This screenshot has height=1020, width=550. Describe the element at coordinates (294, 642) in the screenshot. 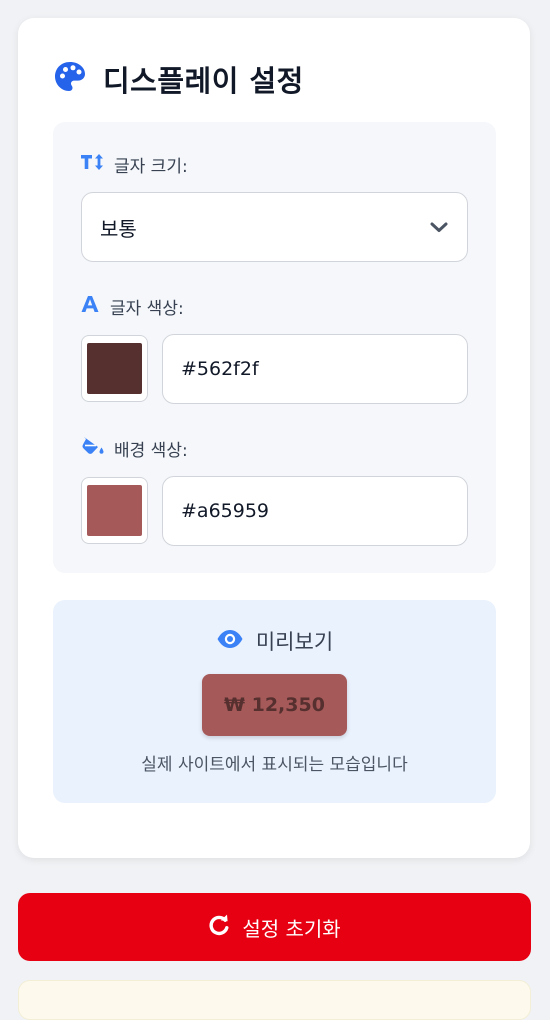

I see `preview-title: 미리보기` at that location.